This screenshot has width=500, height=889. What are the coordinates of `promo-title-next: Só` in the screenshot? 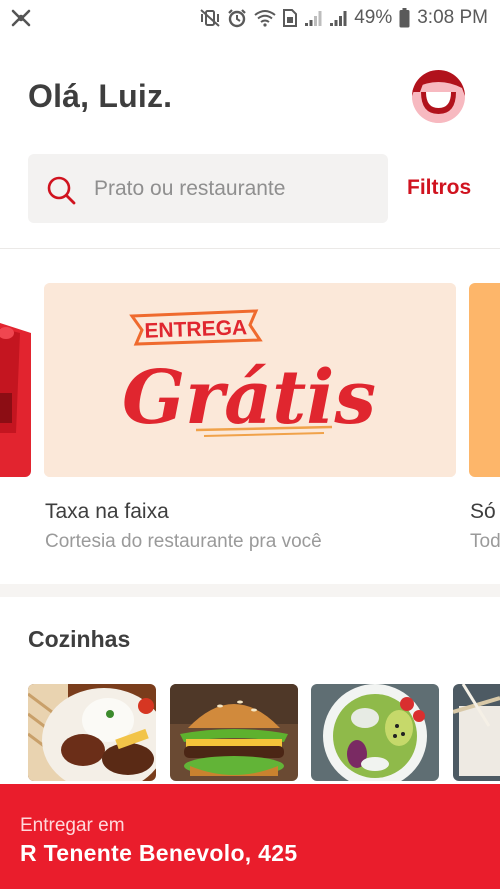 It's located at (483, 511).